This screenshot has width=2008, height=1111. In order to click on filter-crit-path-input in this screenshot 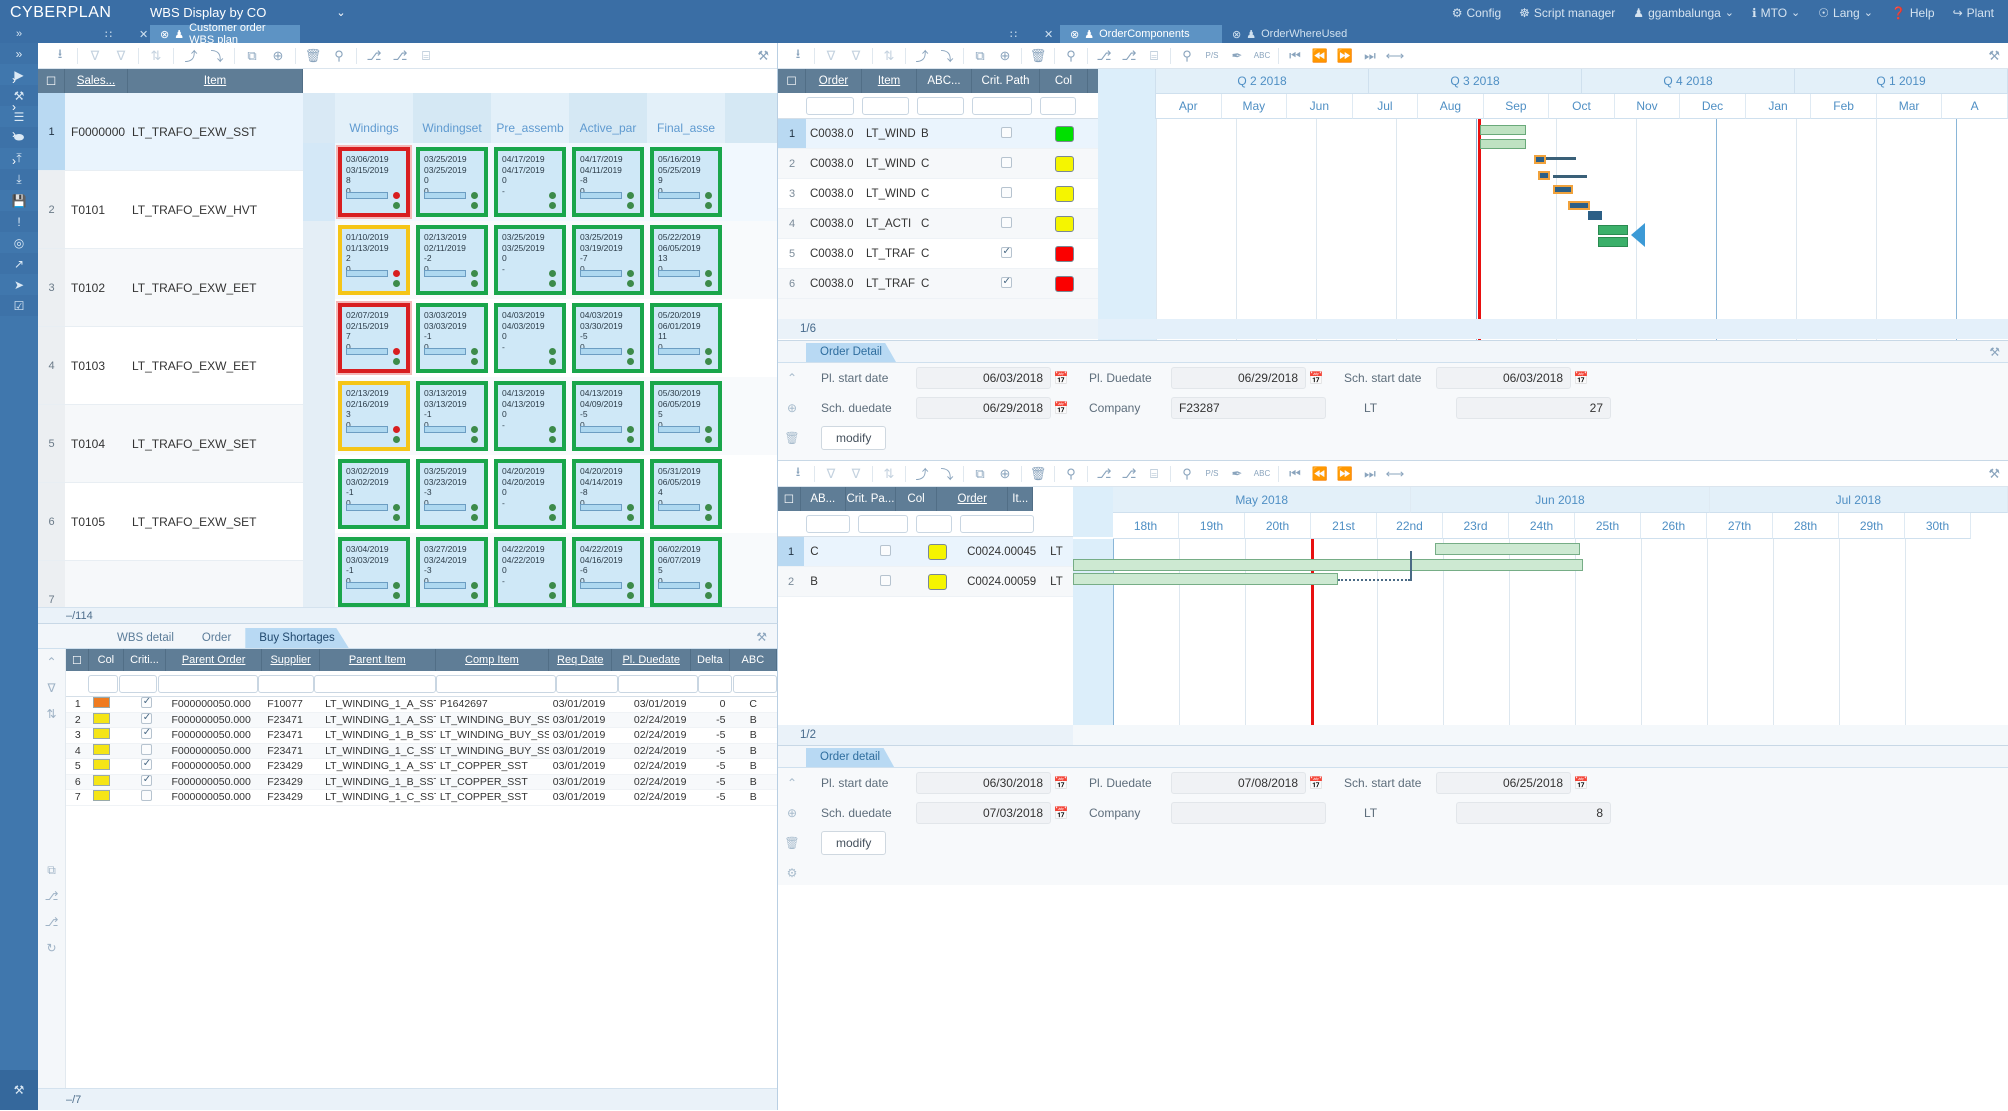, I will do `click(1002, 105)`.